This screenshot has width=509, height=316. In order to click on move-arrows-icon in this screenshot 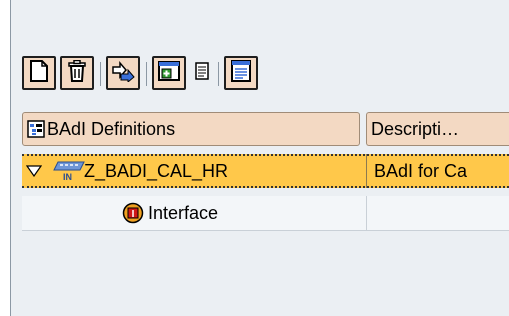, I will do `click(123, 73)`.